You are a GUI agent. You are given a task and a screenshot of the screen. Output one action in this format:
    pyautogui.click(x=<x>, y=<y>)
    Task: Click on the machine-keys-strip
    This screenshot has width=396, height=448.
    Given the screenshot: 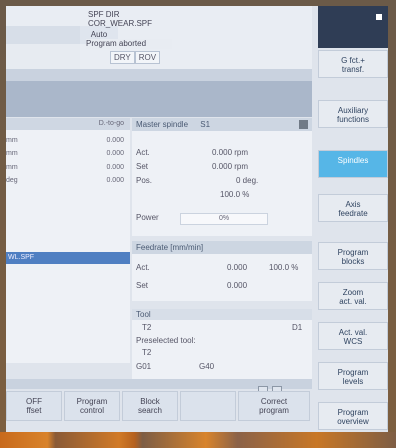 What is the action you would take?
    pyautogui.click(x=198, y=440)
    